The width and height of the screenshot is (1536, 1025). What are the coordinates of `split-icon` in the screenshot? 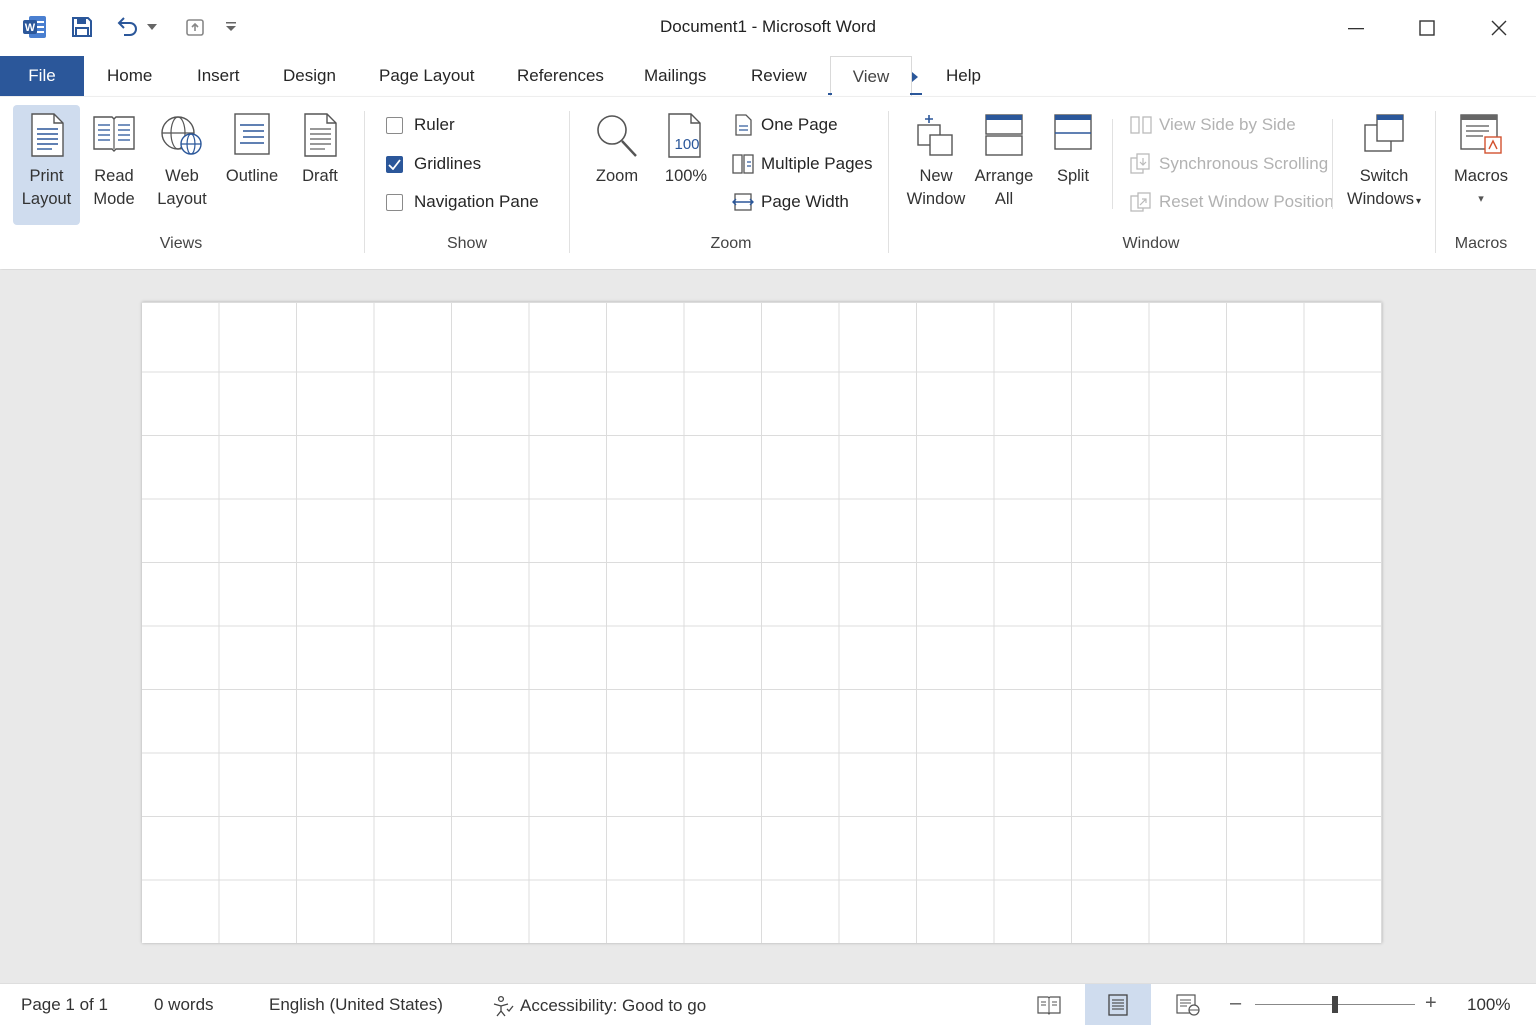 It's located at (1073, 135).